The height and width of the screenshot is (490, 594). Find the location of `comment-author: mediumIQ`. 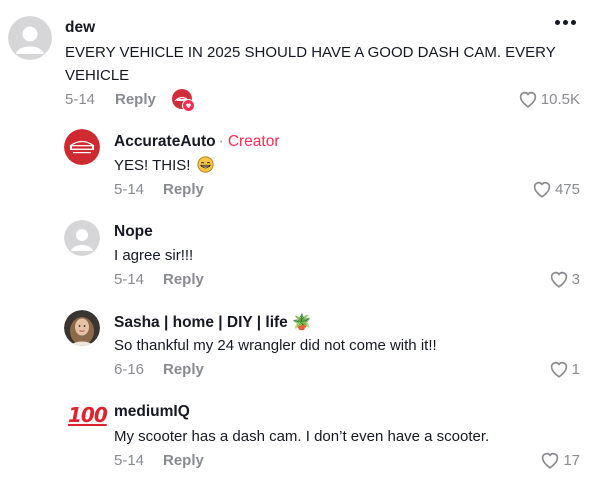

comment-author: mediumIQ is located at coordinates (152, 412).